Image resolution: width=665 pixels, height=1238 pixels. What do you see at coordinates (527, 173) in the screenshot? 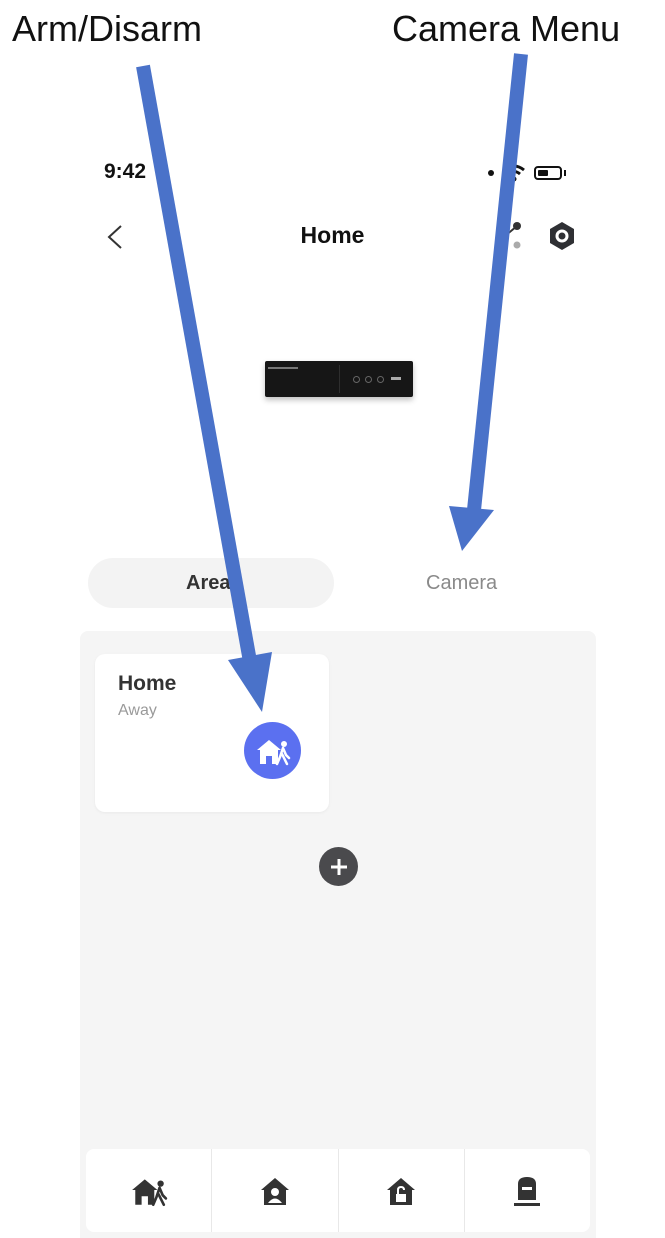
I see `status-icons` at bounding box center [527, 173].